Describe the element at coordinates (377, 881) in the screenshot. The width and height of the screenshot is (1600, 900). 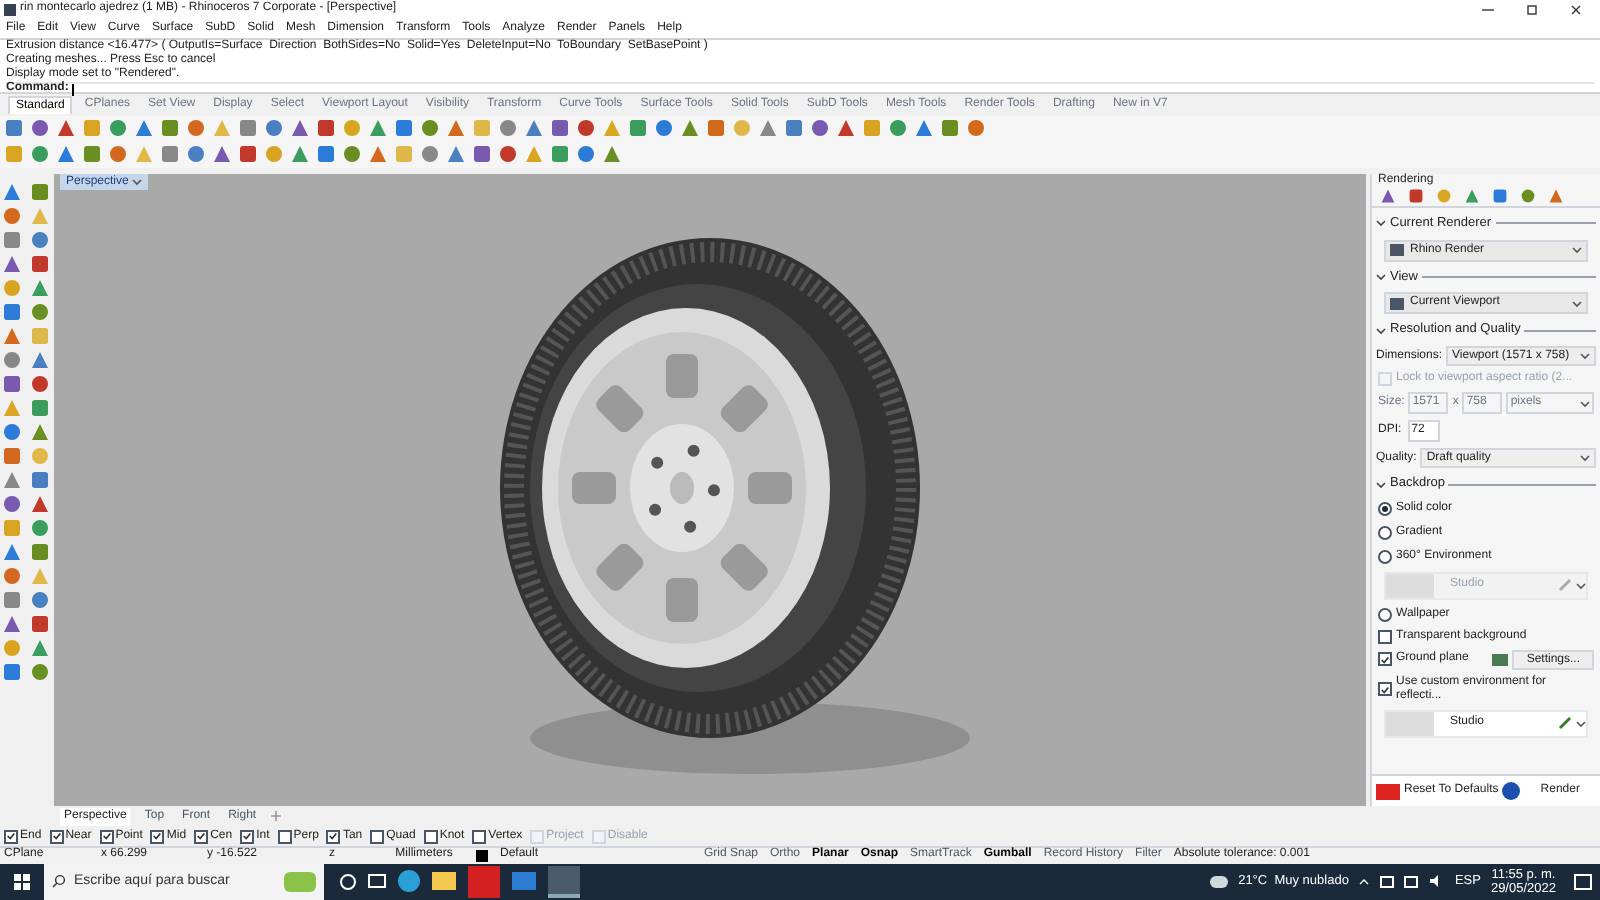
I see `task-view-icon` at that location.